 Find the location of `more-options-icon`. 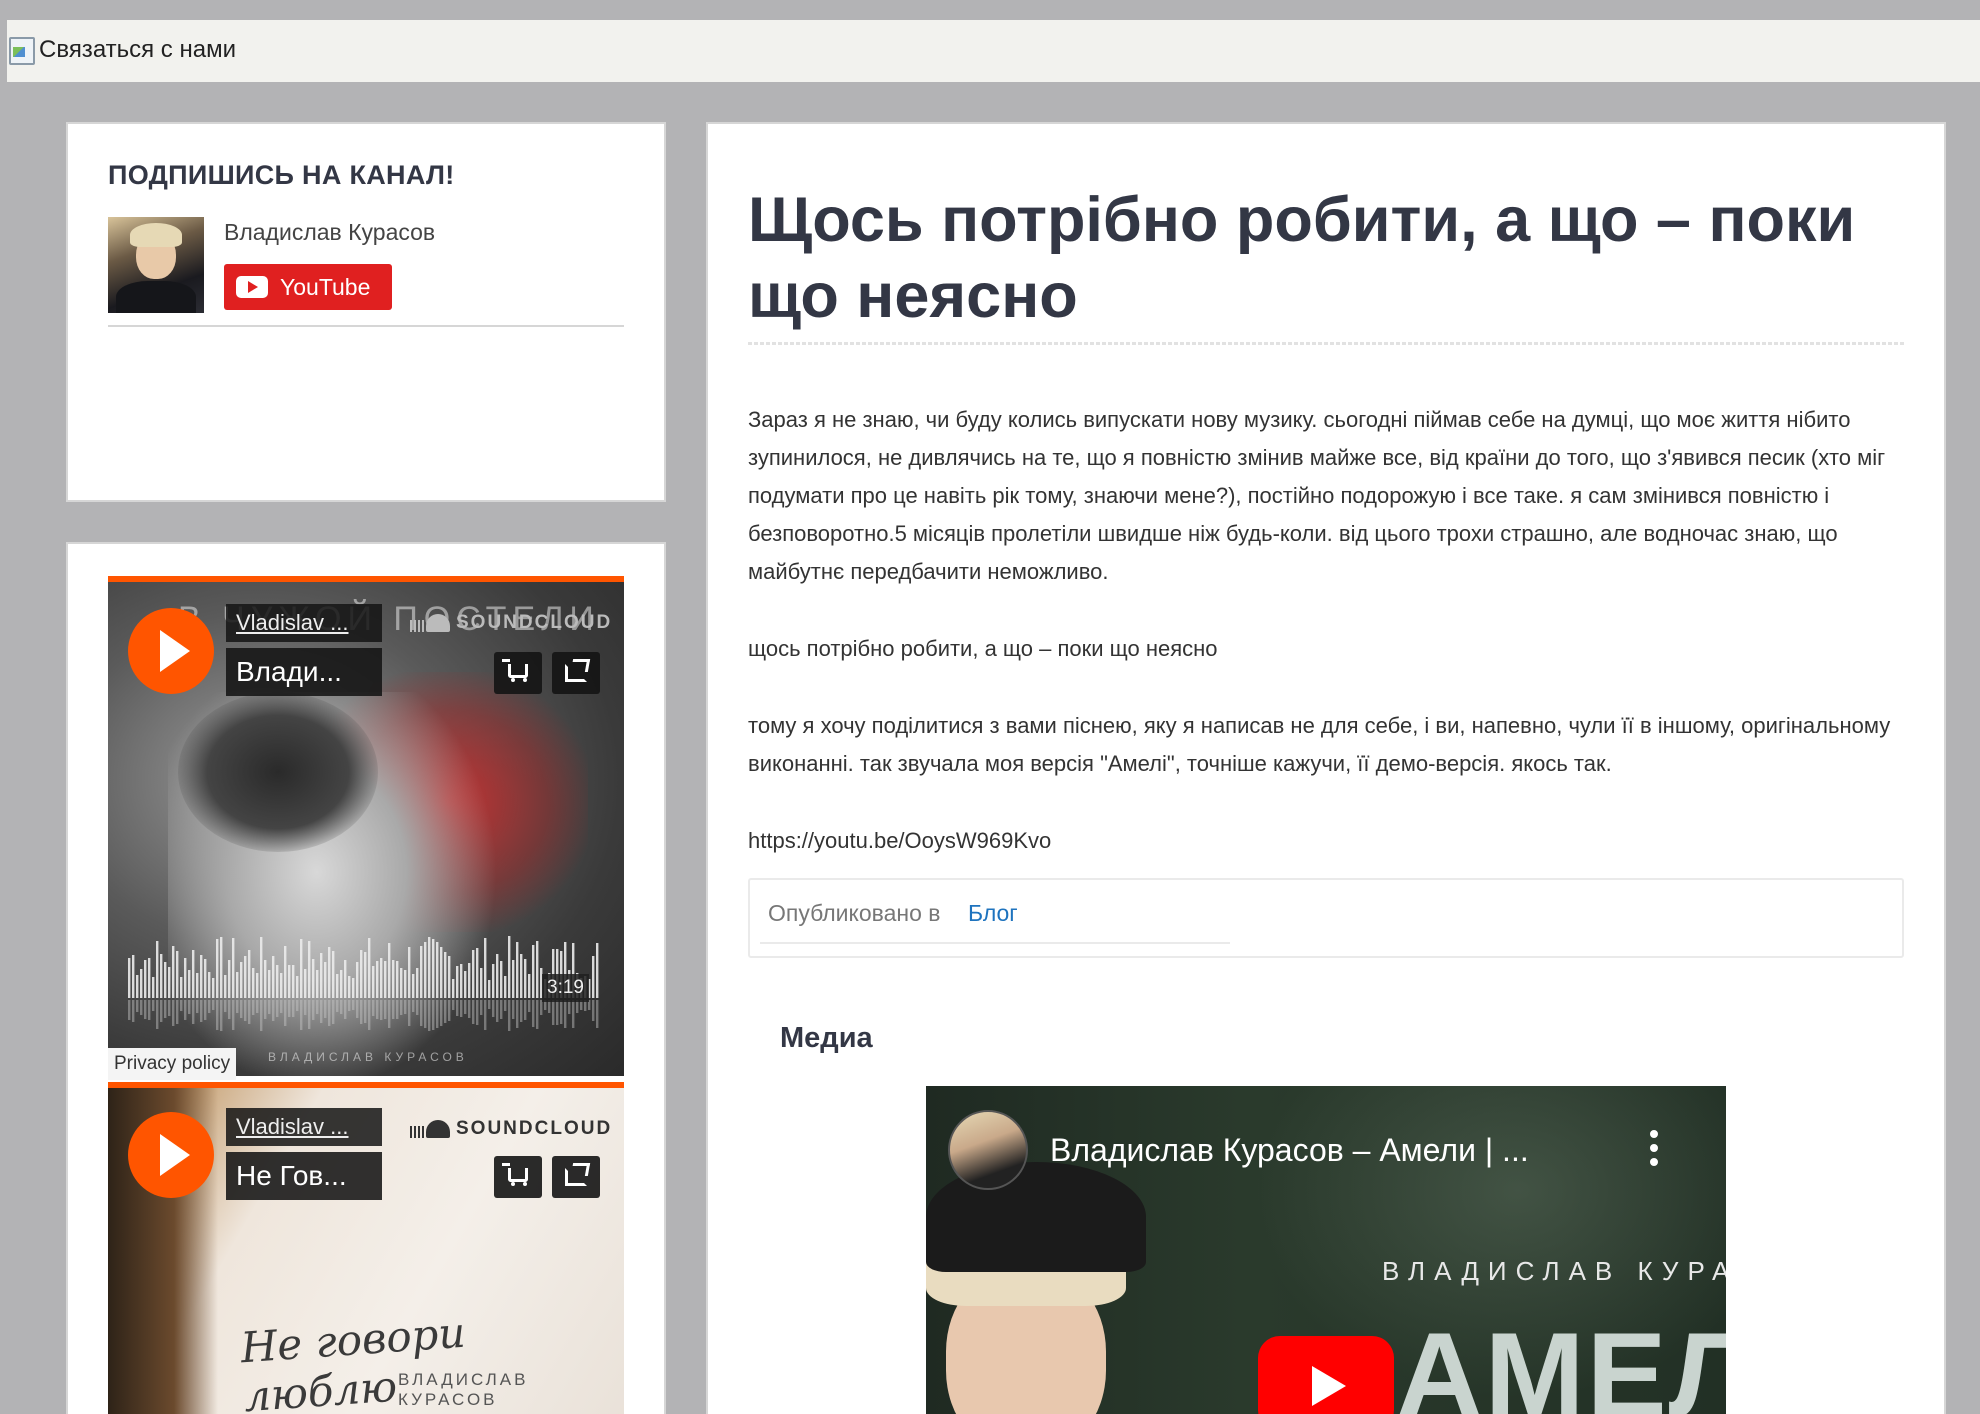

more-options-icon is located at coordinates (1654, 1148).